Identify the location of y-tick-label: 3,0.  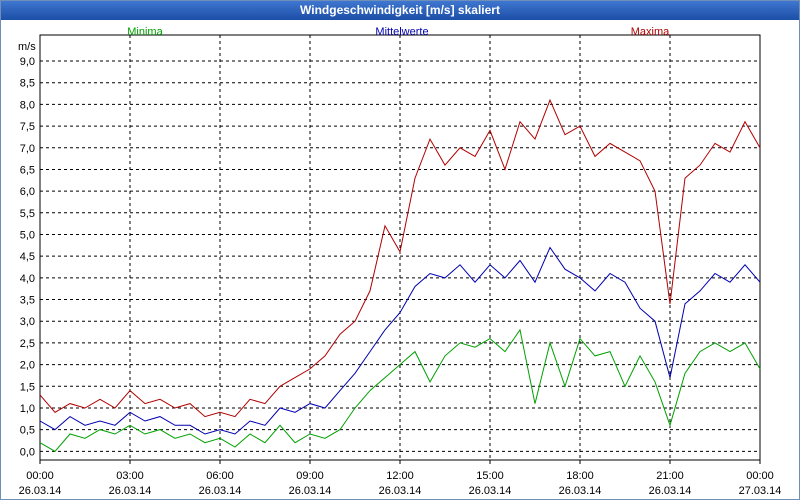
(27, 322).